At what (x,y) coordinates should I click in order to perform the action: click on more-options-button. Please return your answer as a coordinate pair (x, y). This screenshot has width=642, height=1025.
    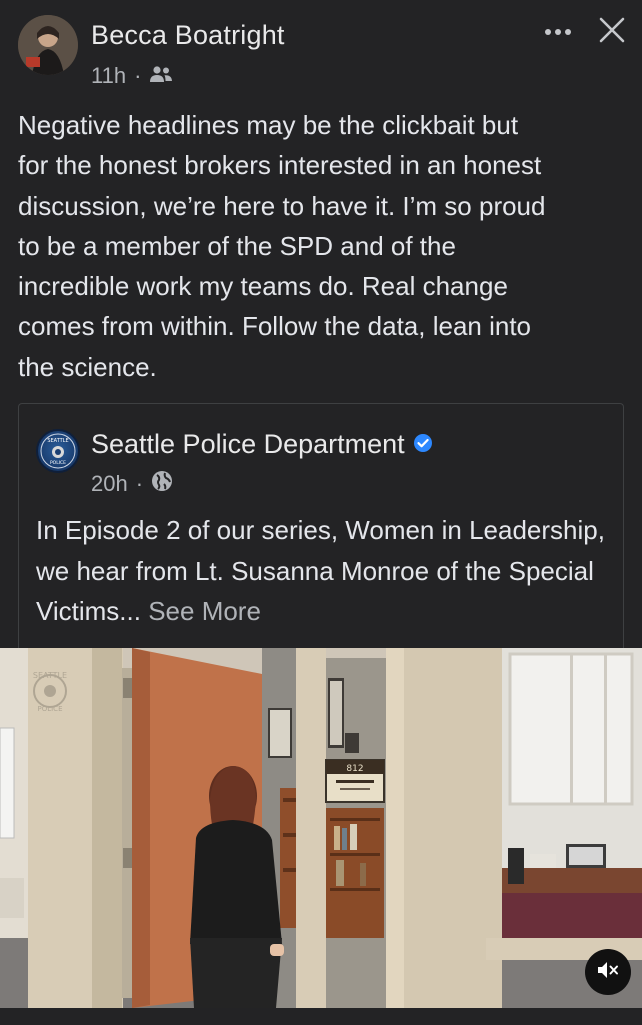
    Looking at the image, I should click on (558, 32).